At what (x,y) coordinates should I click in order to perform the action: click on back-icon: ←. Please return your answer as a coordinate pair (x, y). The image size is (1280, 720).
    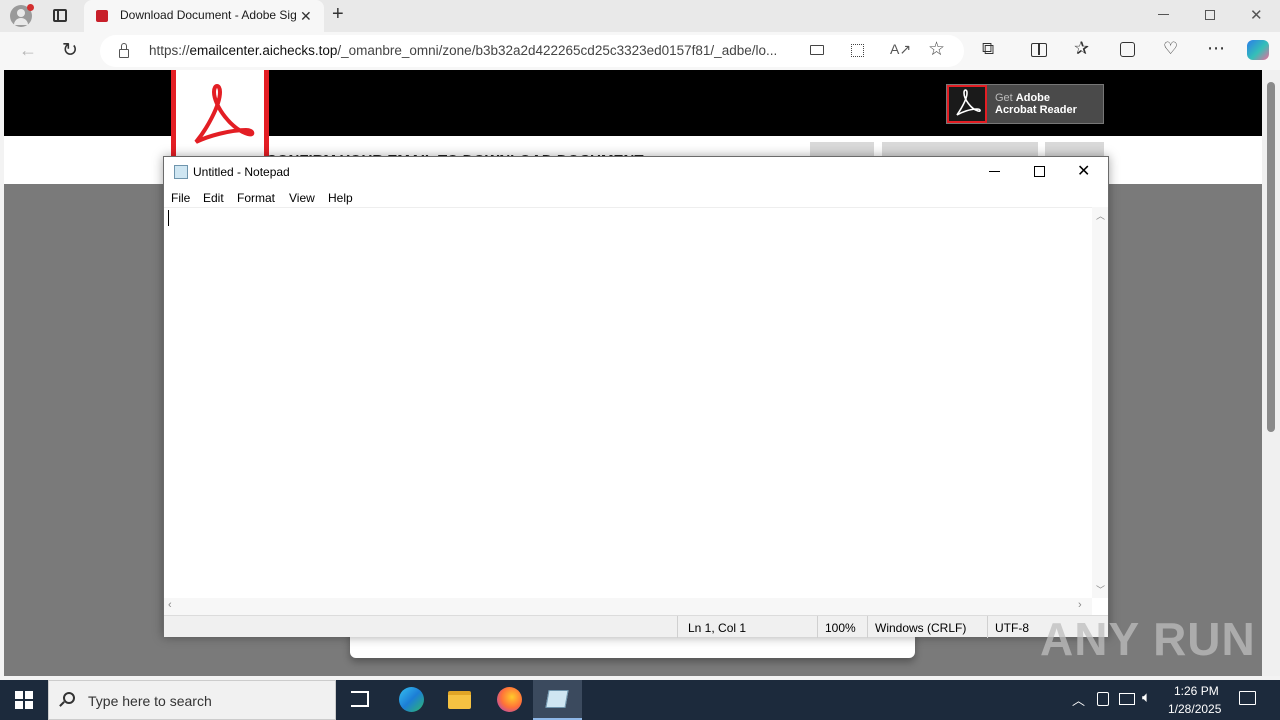
    Looking at the image, I should click on (28, 50).